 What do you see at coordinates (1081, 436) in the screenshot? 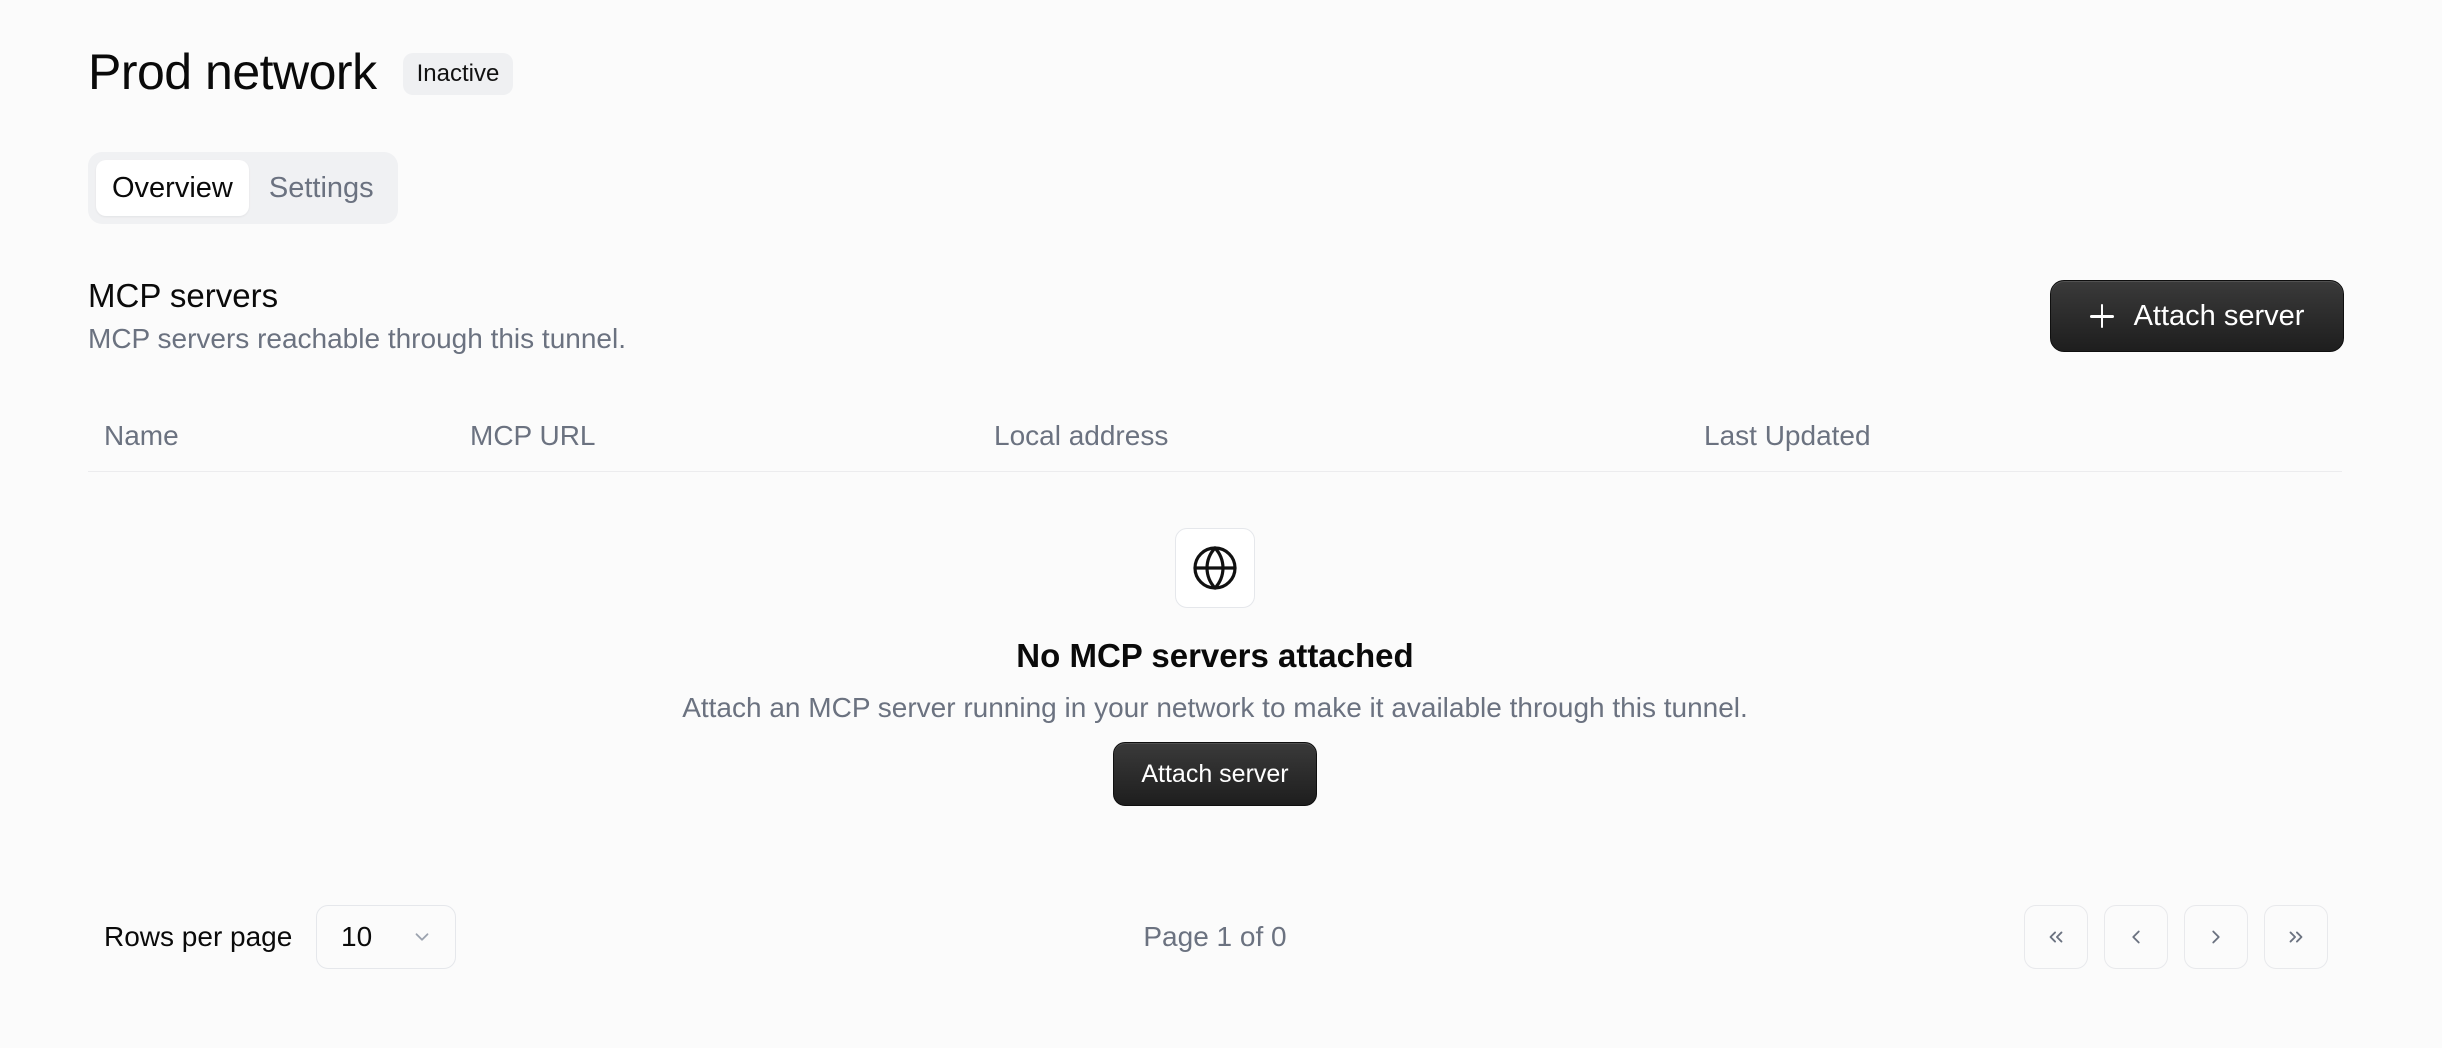
I see `column-header-local-address: Local address` at bounding box center [1081, 436].